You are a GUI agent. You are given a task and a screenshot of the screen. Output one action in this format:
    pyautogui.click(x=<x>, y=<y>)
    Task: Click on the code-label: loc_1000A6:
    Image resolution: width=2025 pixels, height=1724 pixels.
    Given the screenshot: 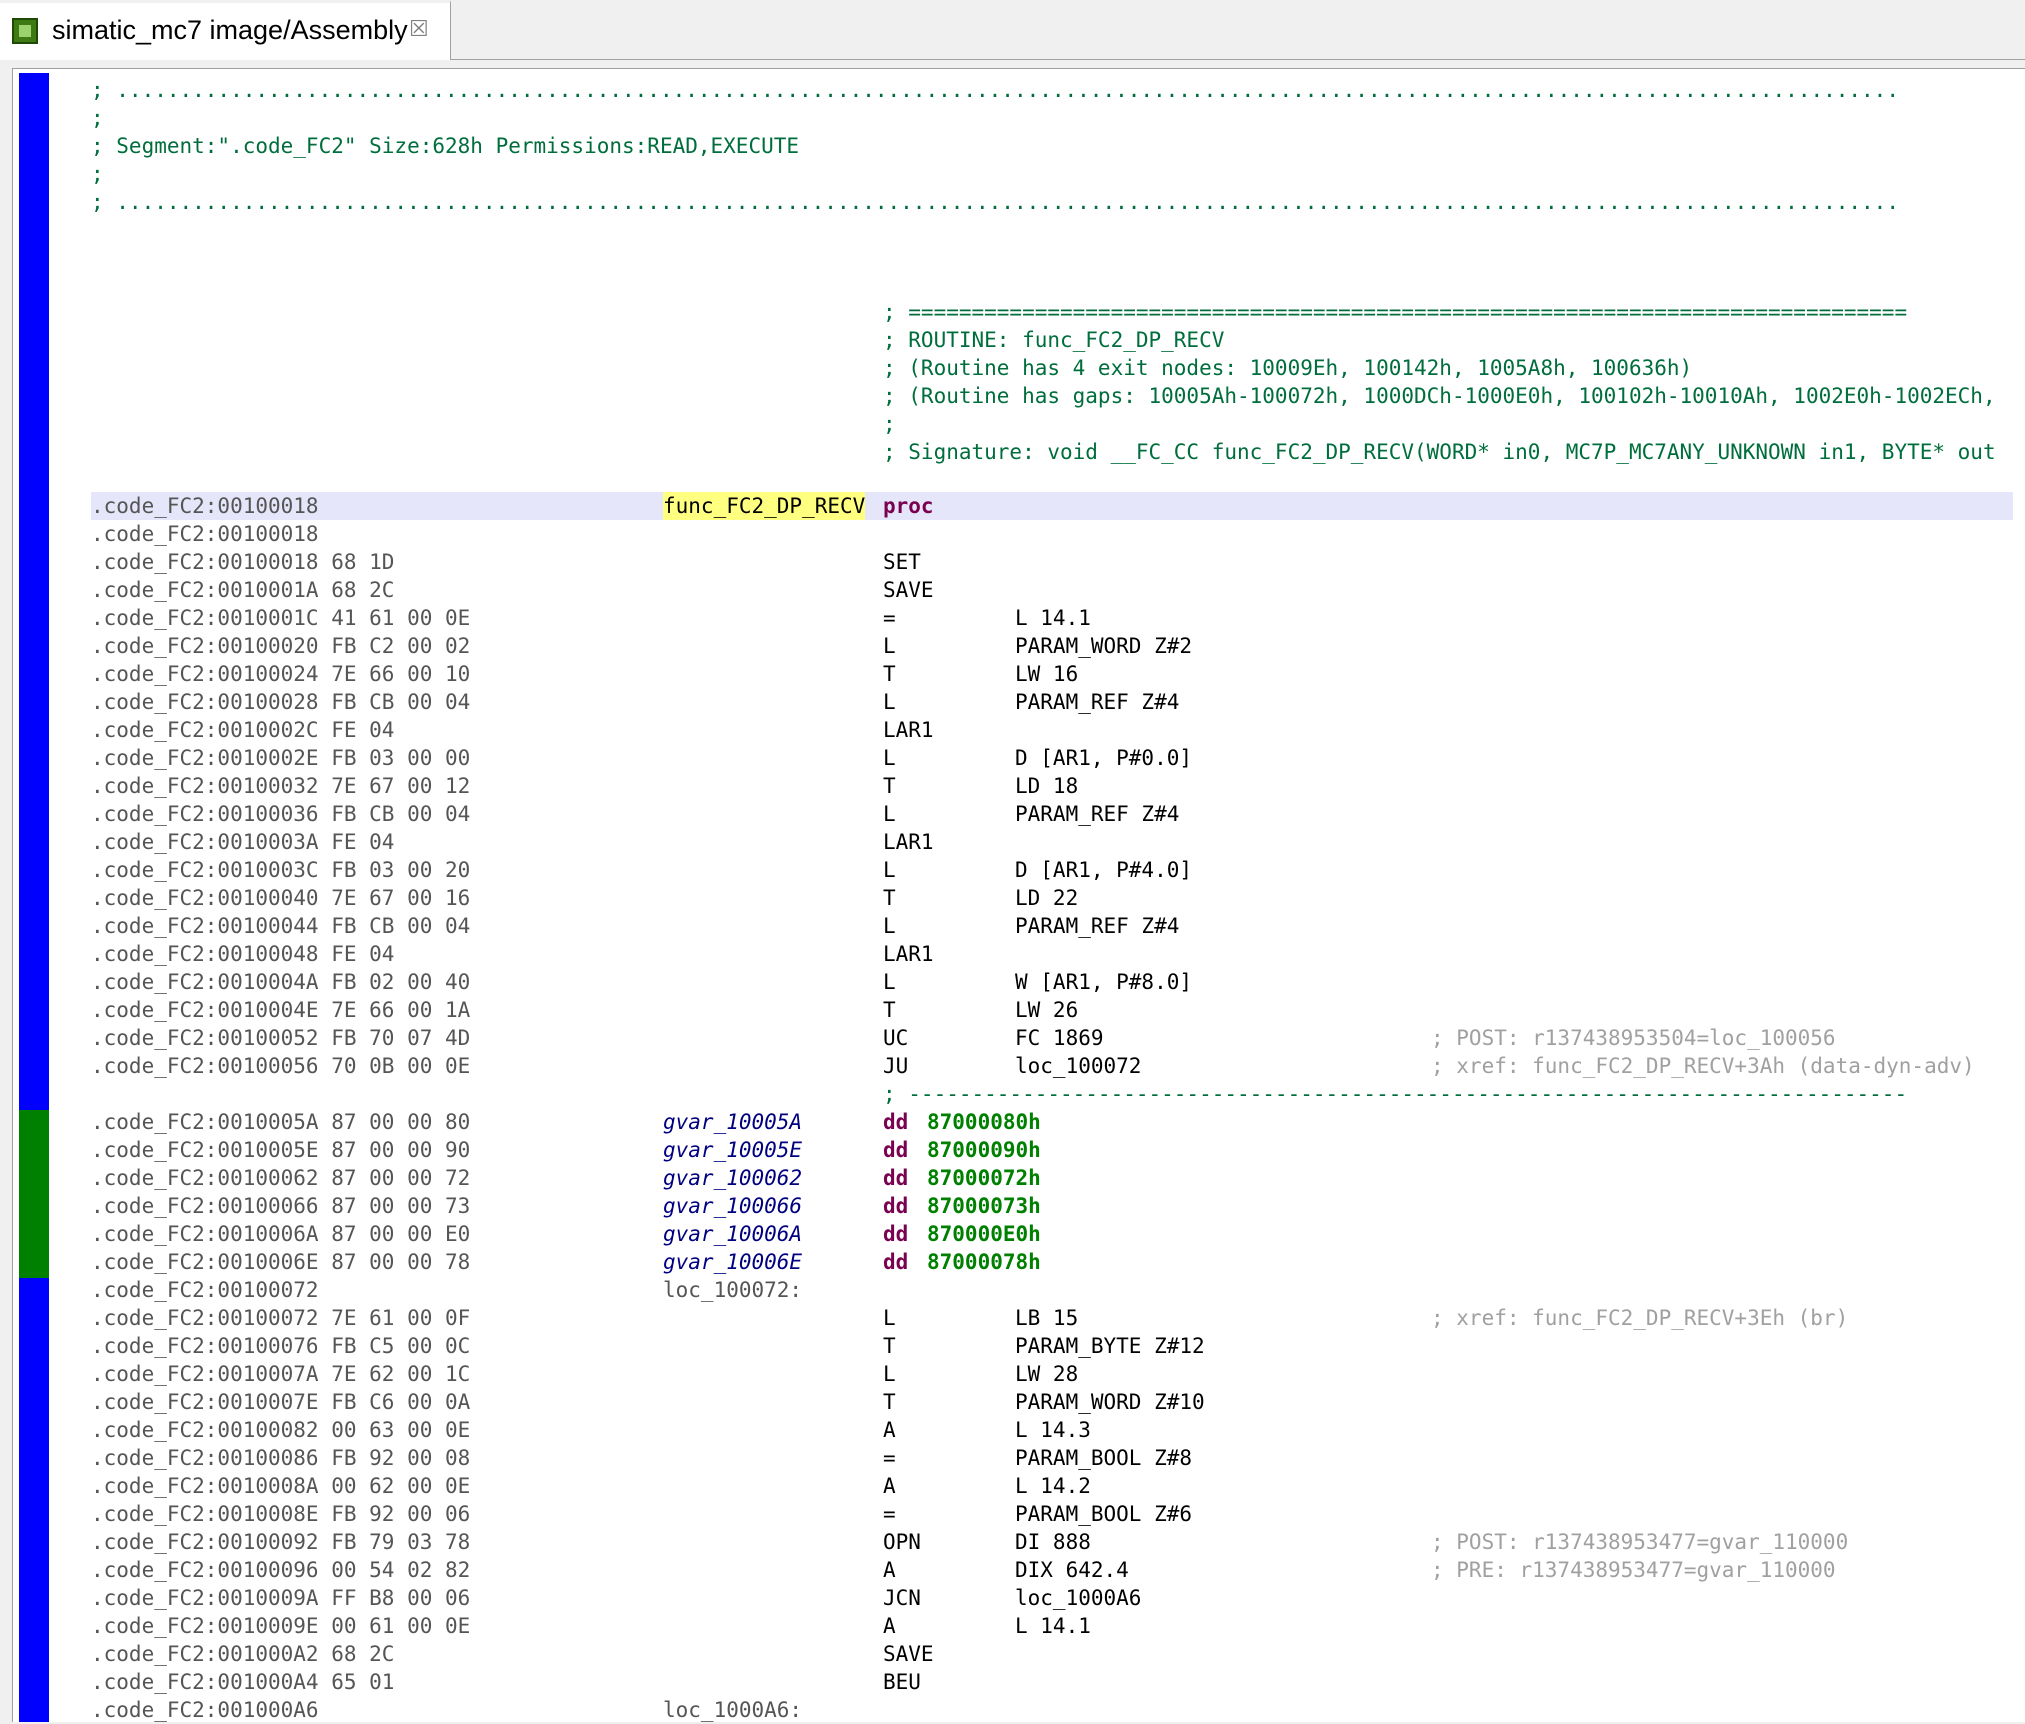 What is the action you would take?
    pyautogui.click(x=732, y=1710)
    